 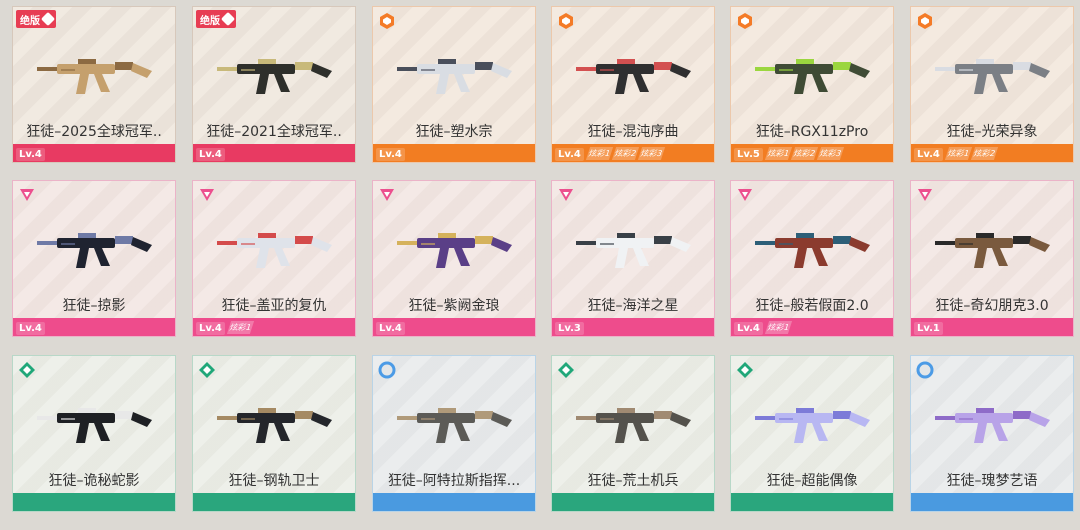 I want to click on skin-card: 狂徒–海洋之星 Lv.3, so click(x=633, y=258).